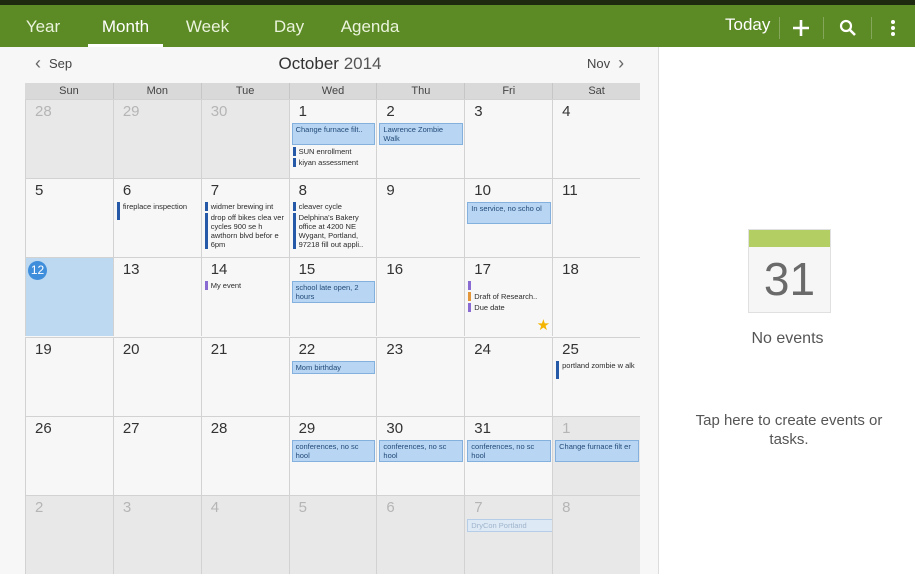  Describe the element at coordinates (215, 507) in the screenshot. I see `day-number: 4` at that location.